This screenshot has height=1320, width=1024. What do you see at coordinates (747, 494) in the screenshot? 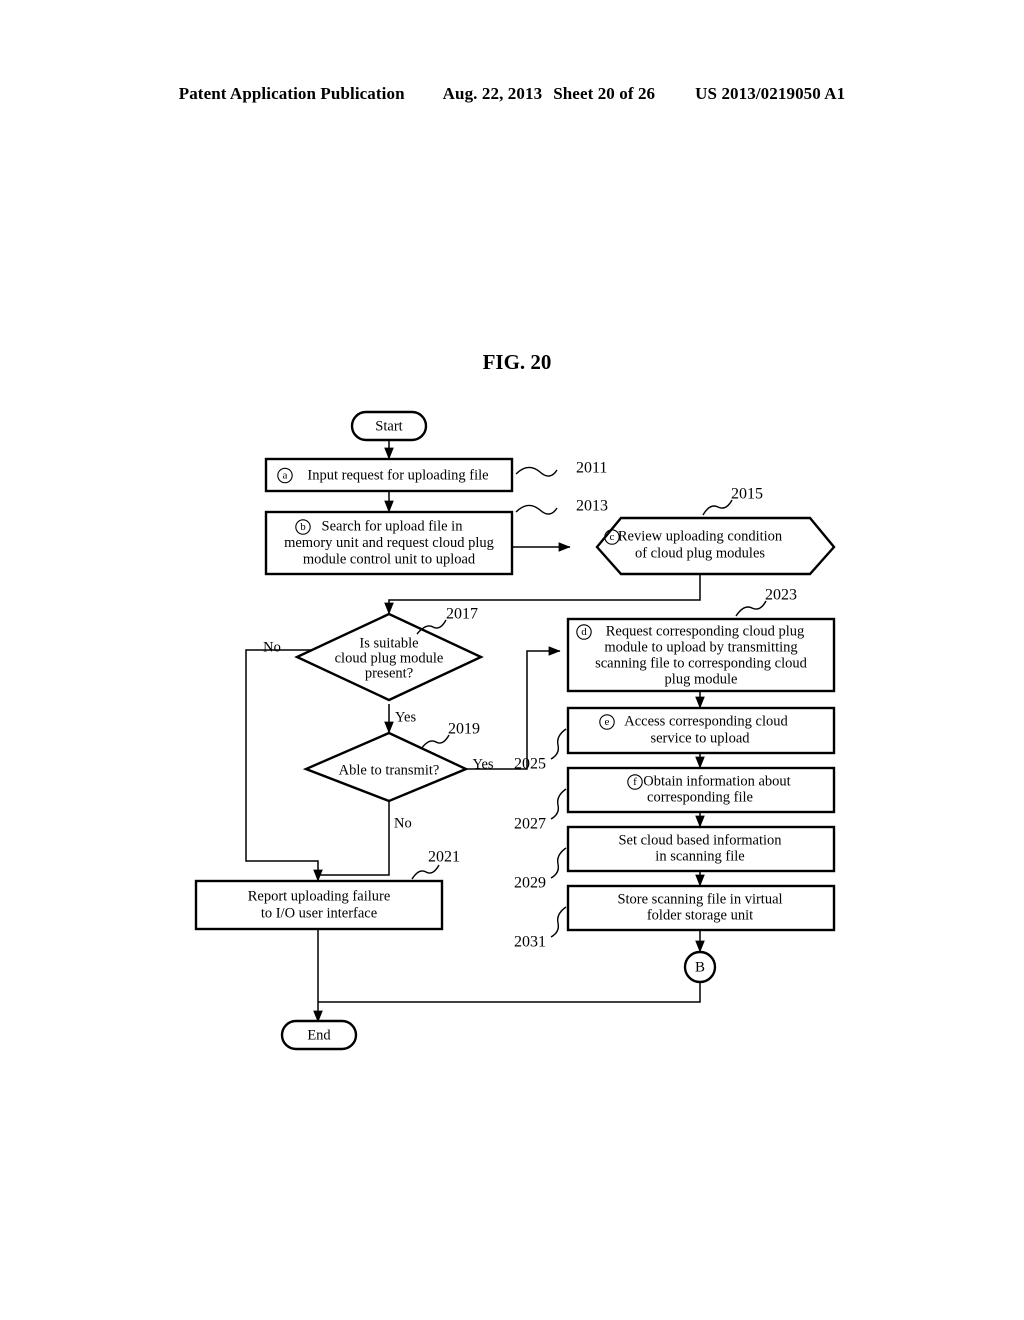
I see `ref-2015: 2015` at bounding box center [747, 494].